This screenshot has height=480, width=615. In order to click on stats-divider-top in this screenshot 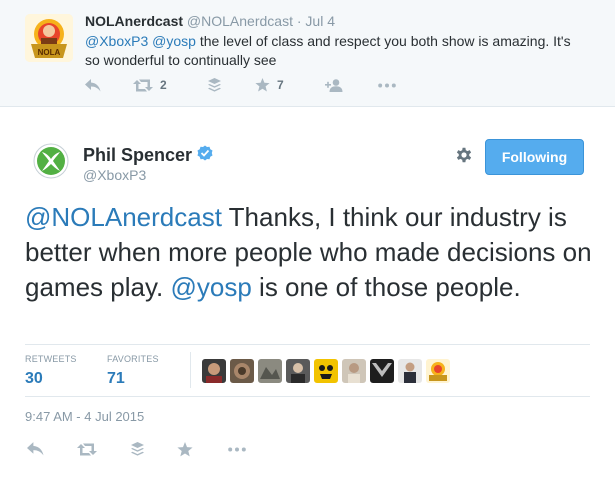, I will do `click(307, 344)`.